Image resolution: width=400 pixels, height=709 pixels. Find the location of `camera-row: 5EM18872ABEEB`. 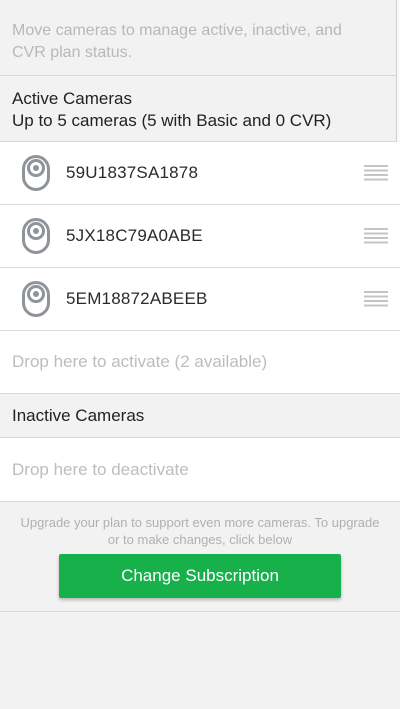

camera-row: 5EM18872ABEEB is located at coordinates (200, 299).